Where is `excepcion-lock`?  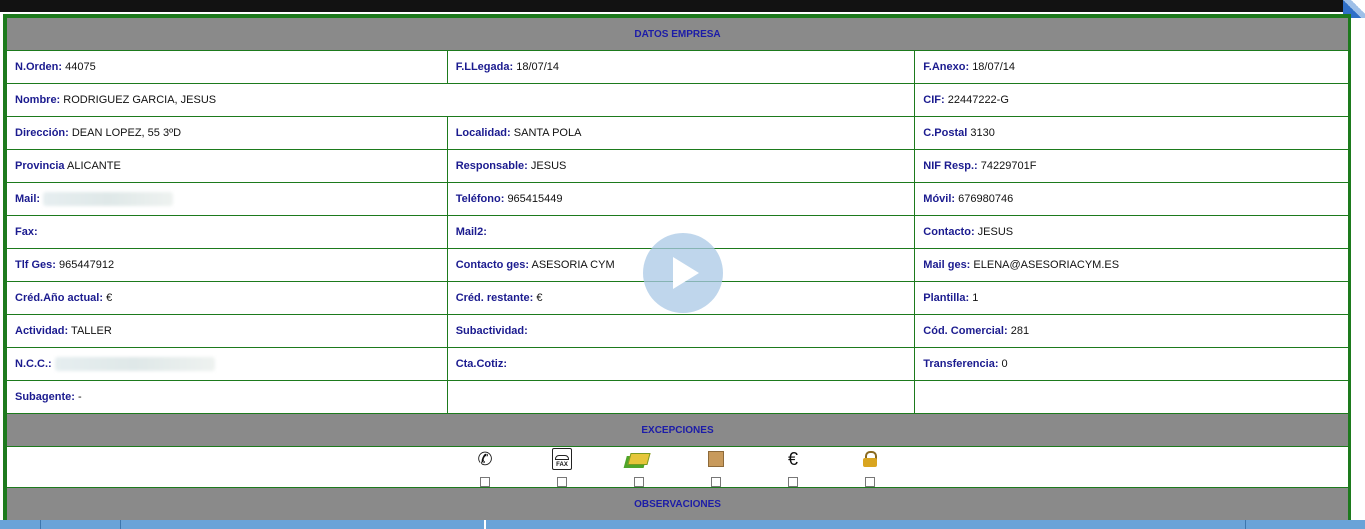 excepcion-lock is located at coordinates (870, 467).